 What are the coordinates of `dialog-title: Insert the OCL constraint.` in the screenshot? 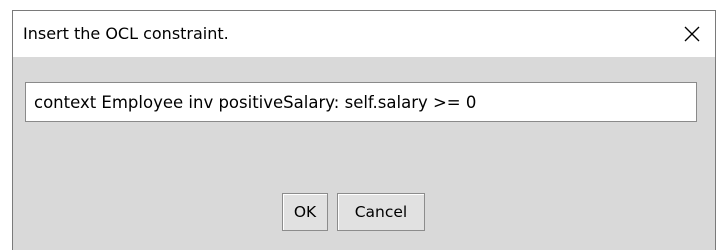 It's located at (126, 33).